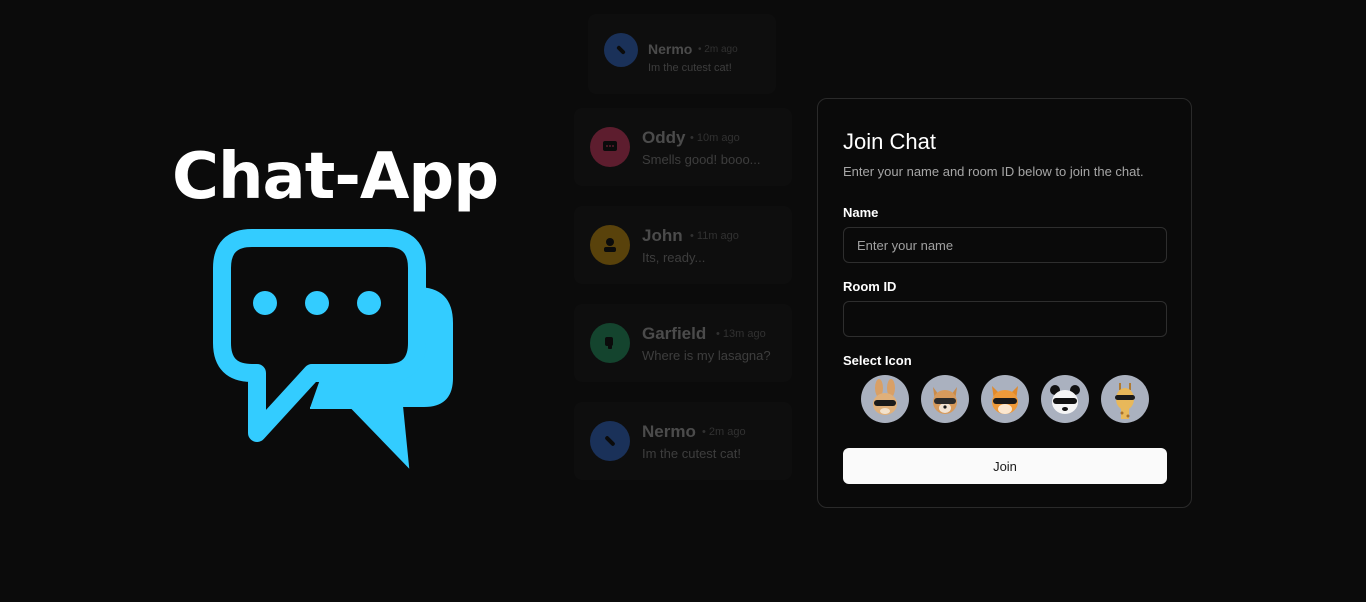  I want to click on name-label: Name, so click(861, 212).